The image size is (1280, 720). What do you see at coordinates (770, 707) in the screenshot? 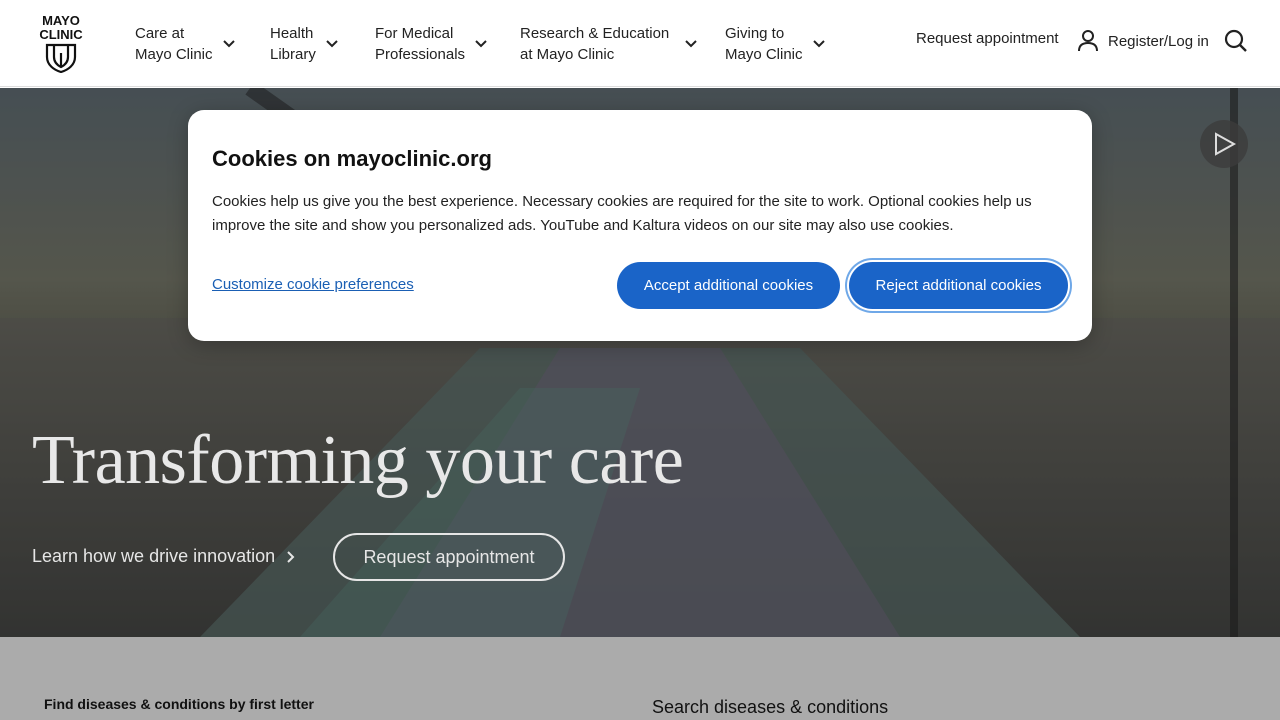
I see `search-conditions-heading: Search diseases & conditions` at bounding box center [770, 707].